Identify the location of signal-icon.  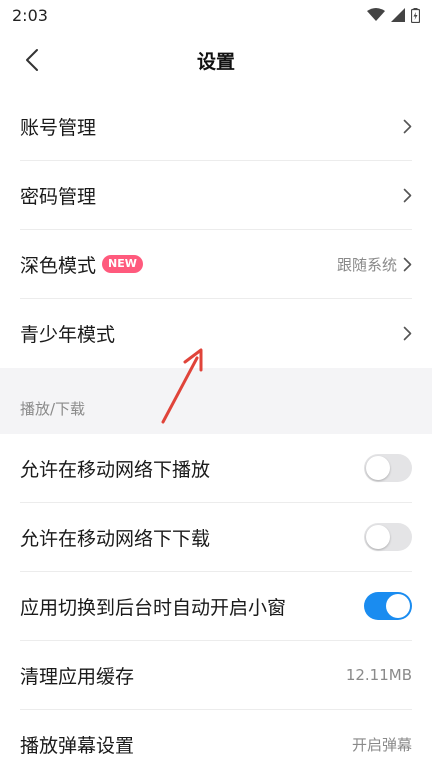
(398, 15).